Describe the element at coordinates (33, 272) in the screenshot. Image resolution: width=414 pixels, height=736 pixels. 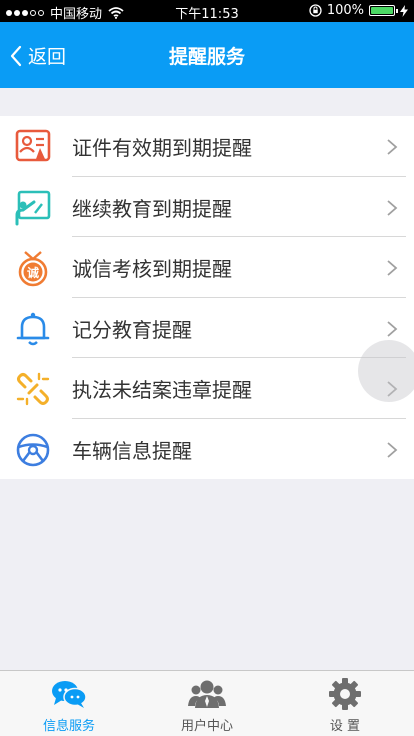
I see `svg-text: 诚` at that location.